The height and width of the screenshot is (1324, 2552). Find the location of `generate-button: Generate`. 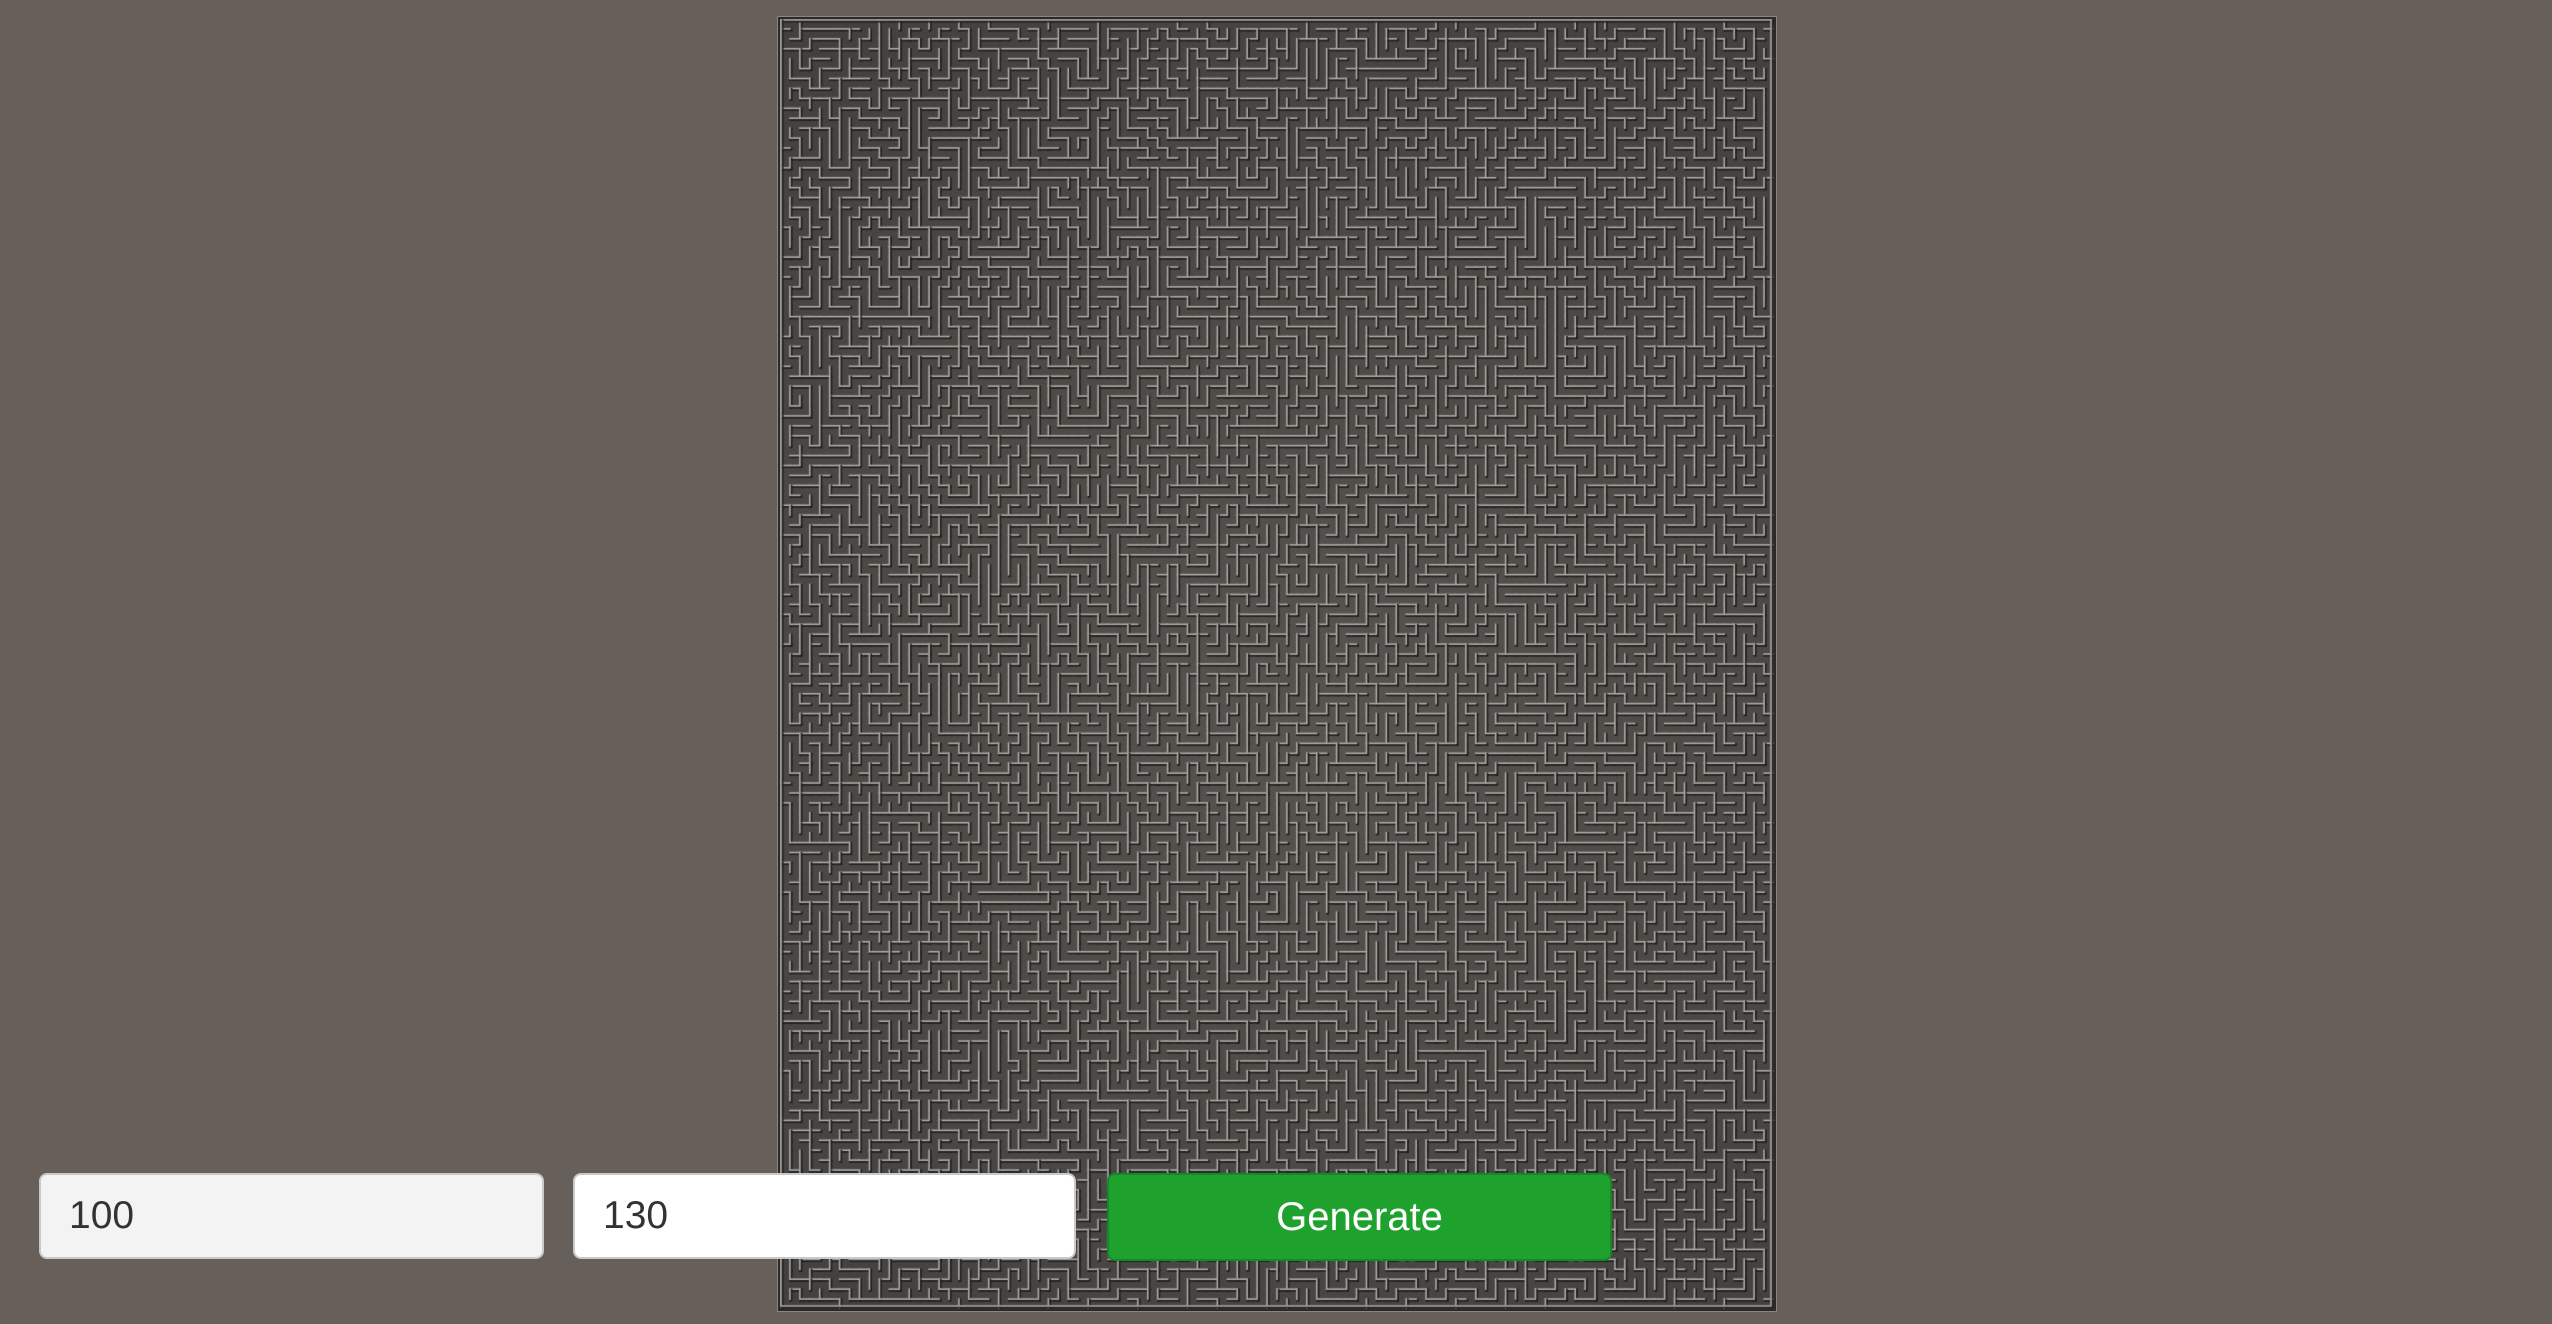

generate-button: Generate is located at coordinates (1359, 1217).